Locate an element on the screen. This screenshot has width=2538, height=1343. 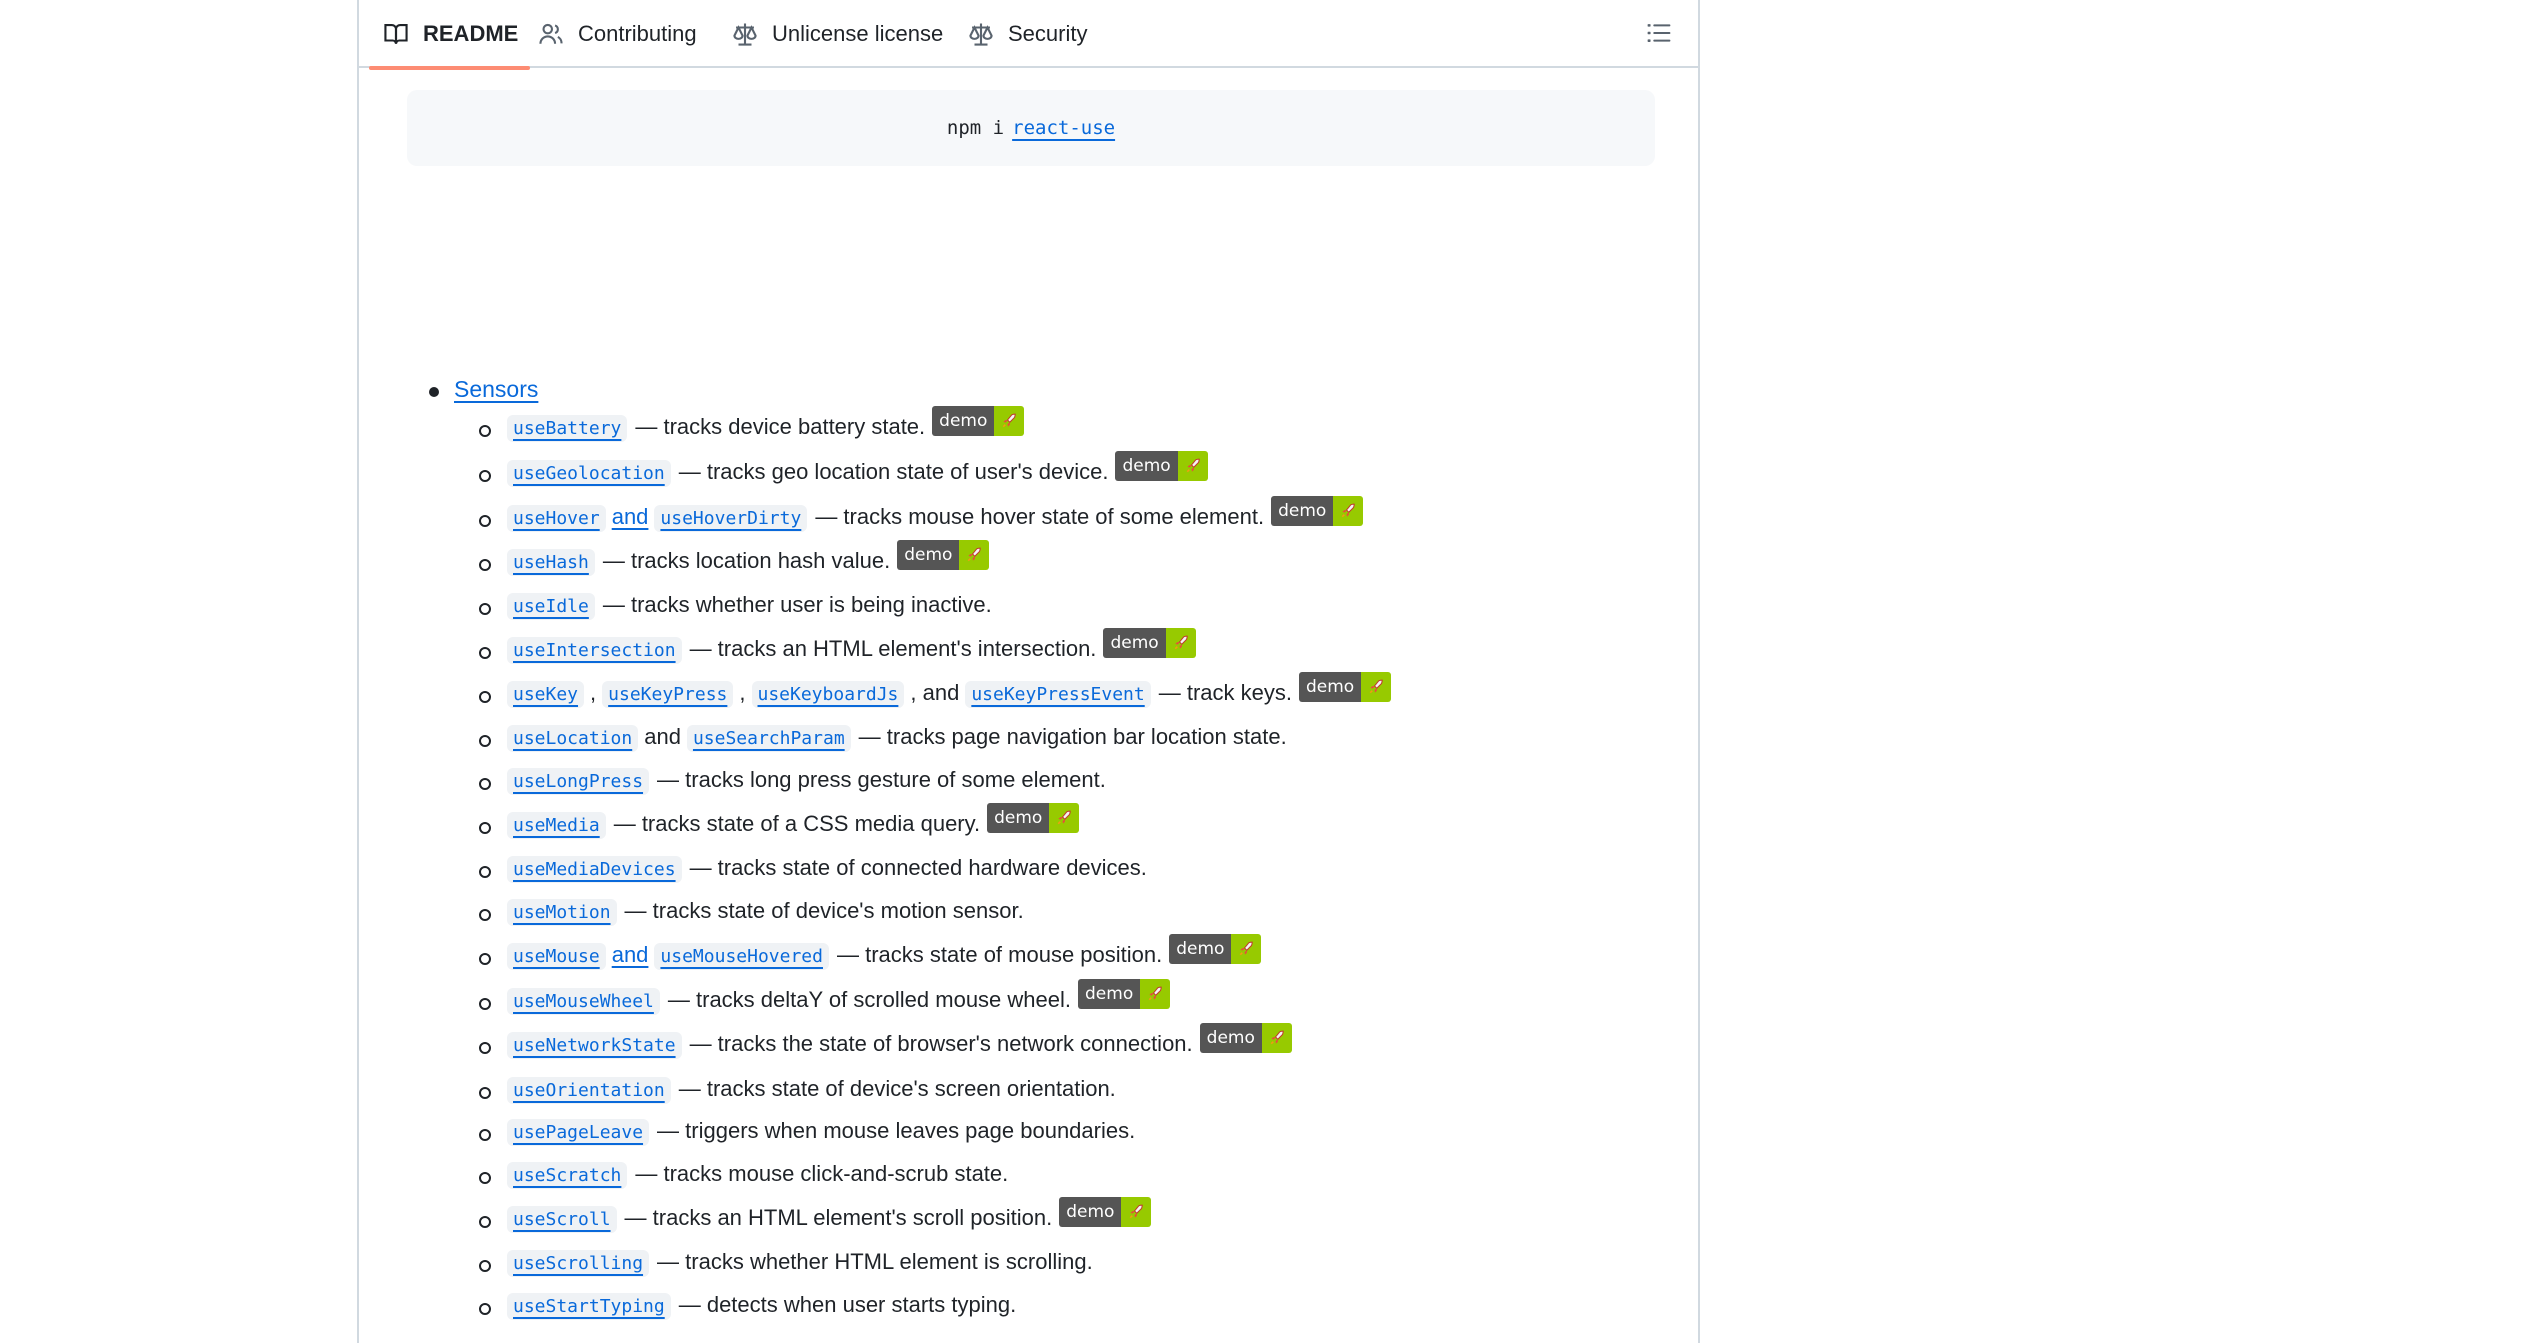
hook-name-link: useKeyPress is located at coordinates (668, 694).